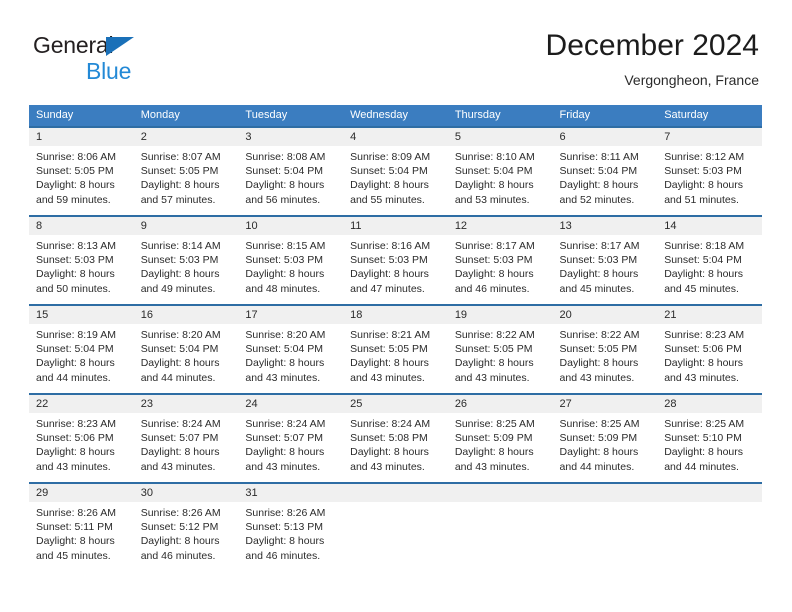  What do you see at coordinates (179, 171) in the screenshot?
I see `sunset-text: Sunset: 5:05 PM` at bounding box center [179, 171].